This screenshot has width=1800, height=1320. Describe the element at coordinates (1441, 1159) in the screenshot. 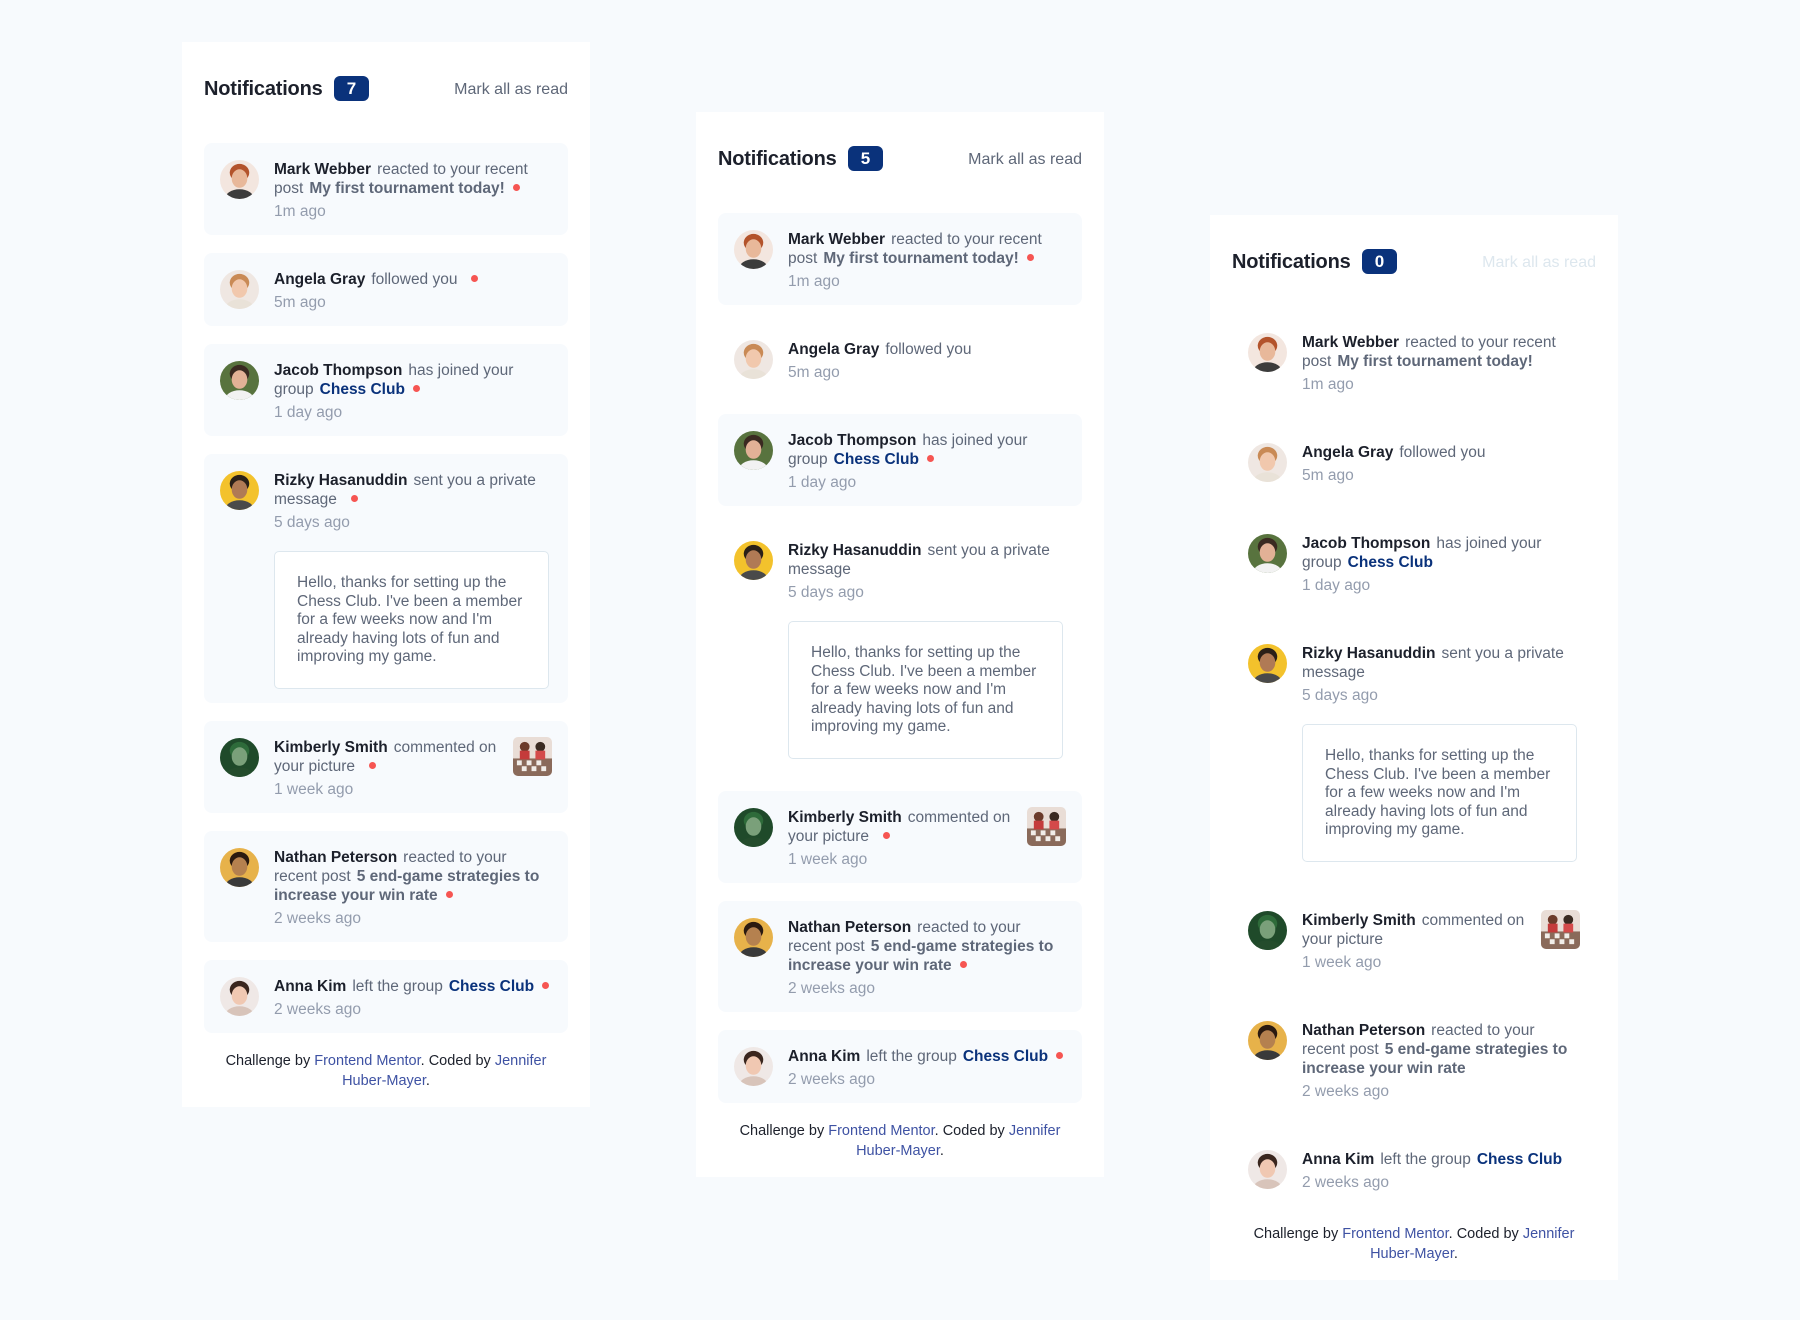

I see `notification-text: Anna Kim left the group Chess Club` at that location.